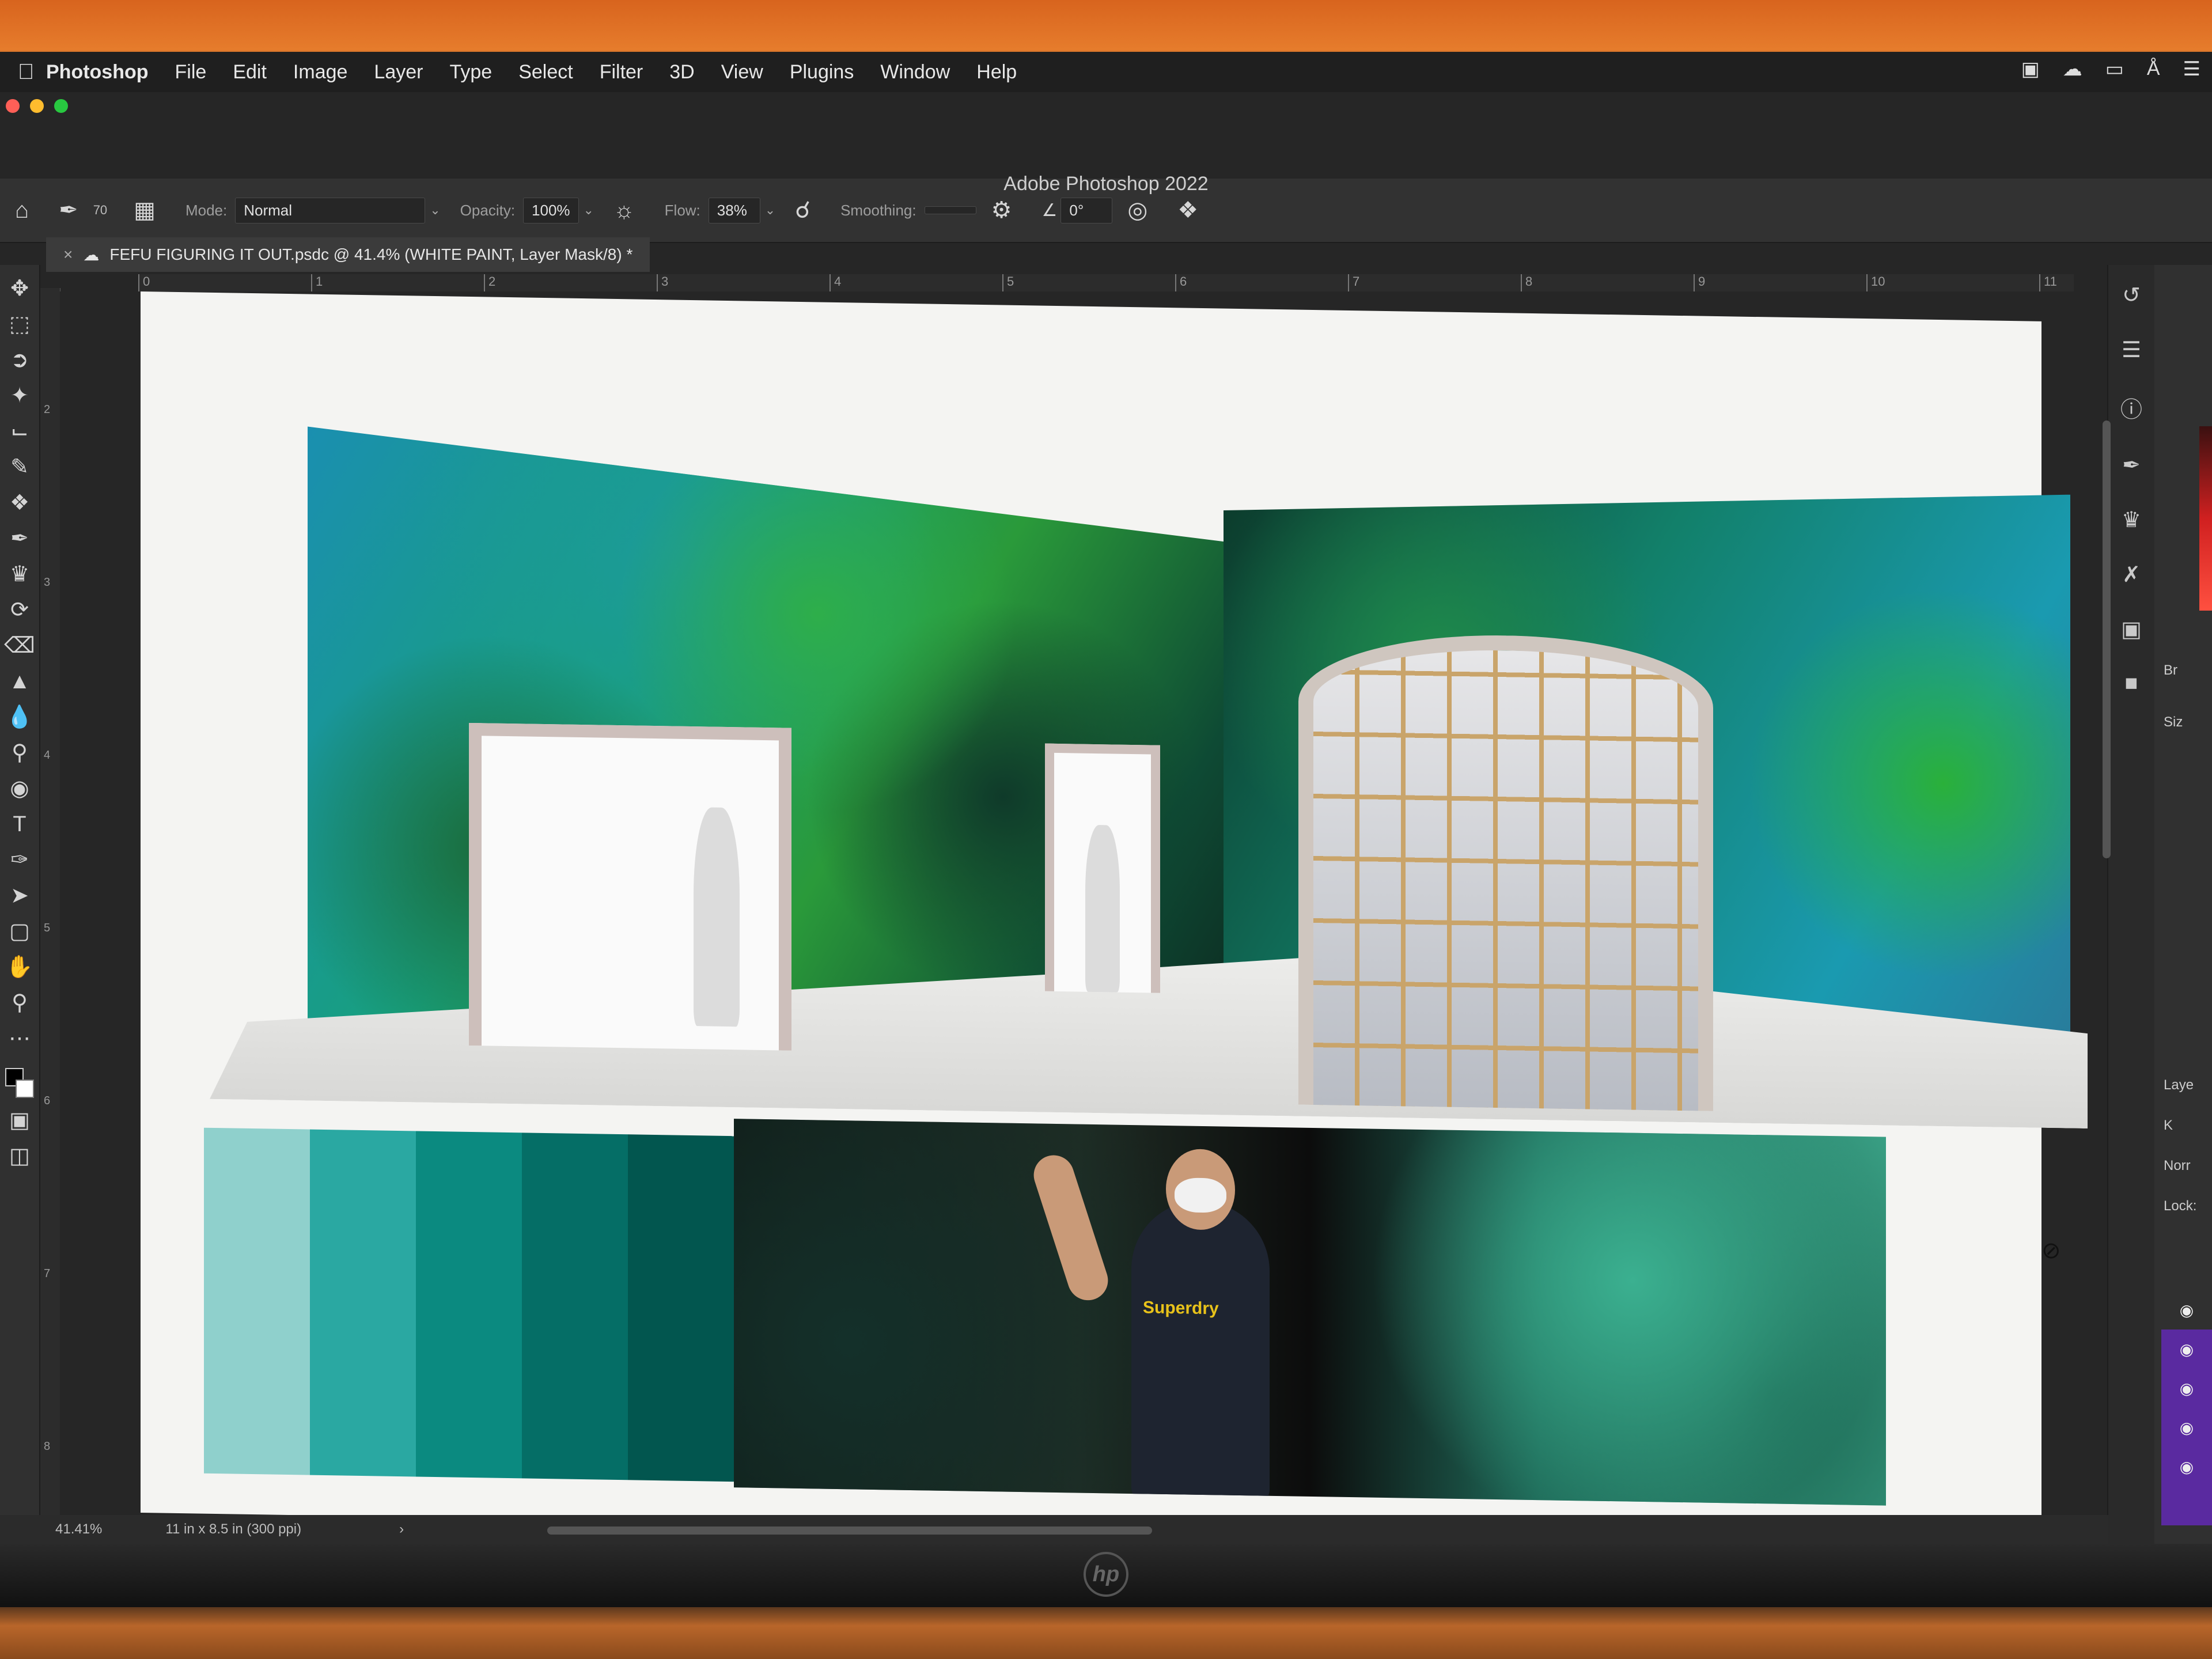 This screenshot has width=2212, height=1659. What do you see at coordinates (19, 717) in the screenshot?
I see `blur-tool-icon: 💧` at bounding box center [19, 717].